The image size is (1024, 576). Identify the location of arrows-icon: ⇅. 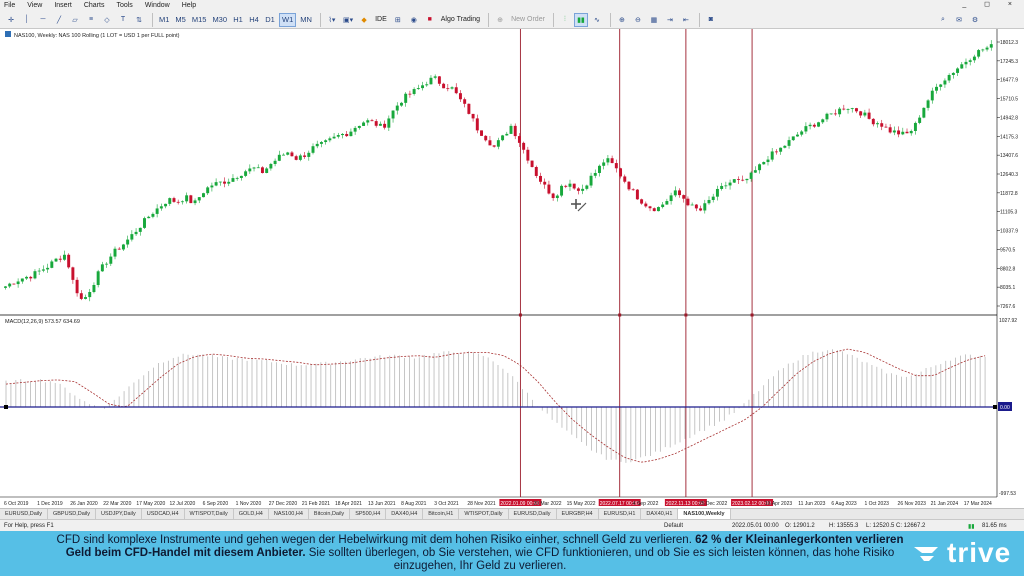
(139, 20).